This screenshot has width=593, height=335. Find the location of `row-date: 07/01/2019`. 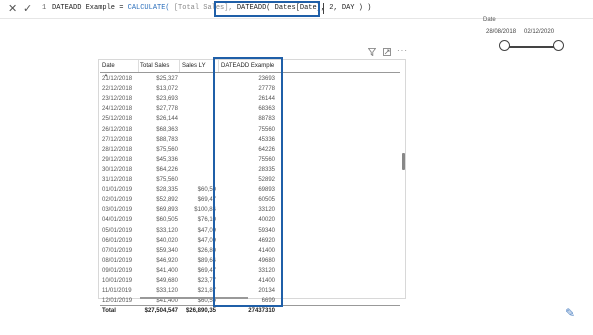

row-date: 07/01/2019 is located at coordinates (117, 250).